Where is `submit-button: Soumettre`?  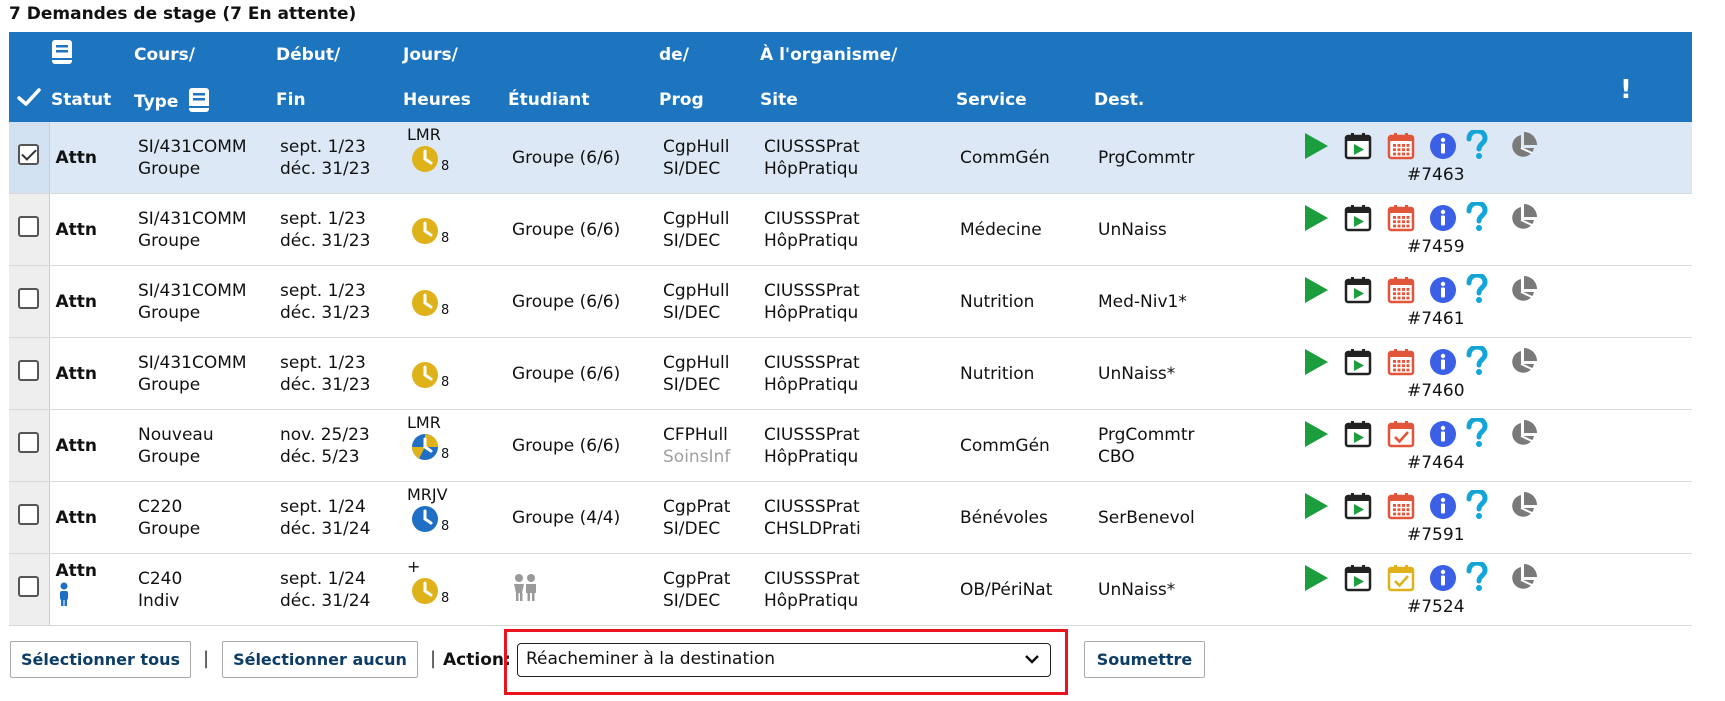
submit-button: Soumettre is located at coordinates (1144, 659).